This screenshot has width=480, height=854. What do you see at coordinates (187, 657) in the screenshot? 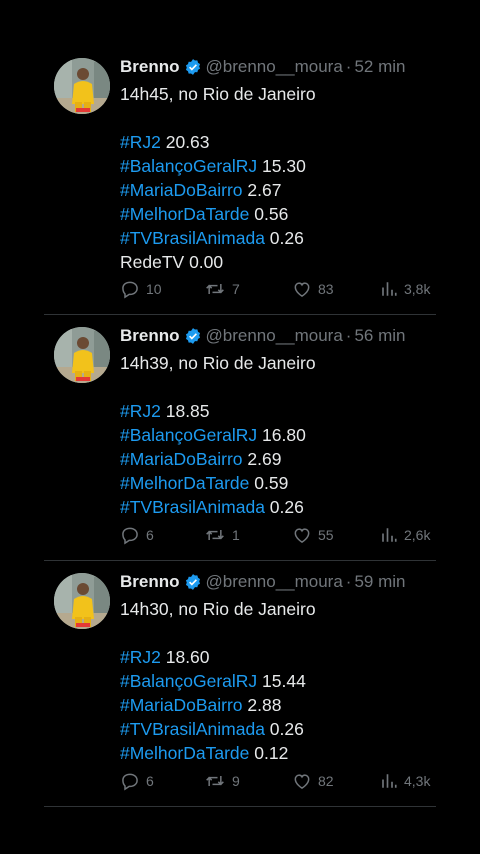
I see `rating-value: 18.60` at bounding box center [187, 657].